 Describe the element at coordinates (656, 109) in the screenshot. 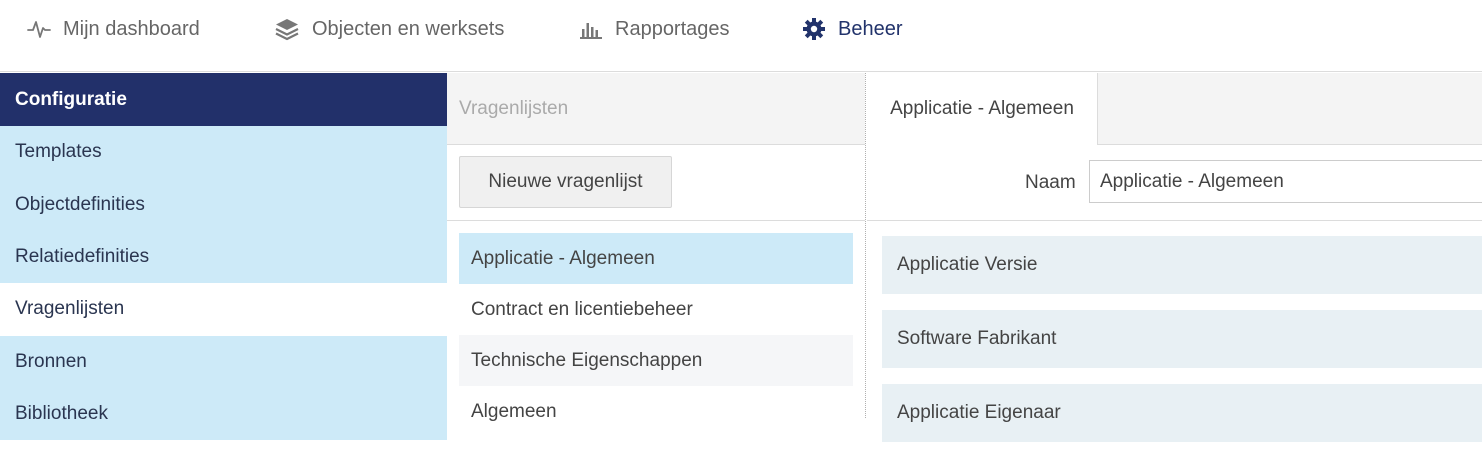

I see `panel-title: Vragenlijsten` at that location.